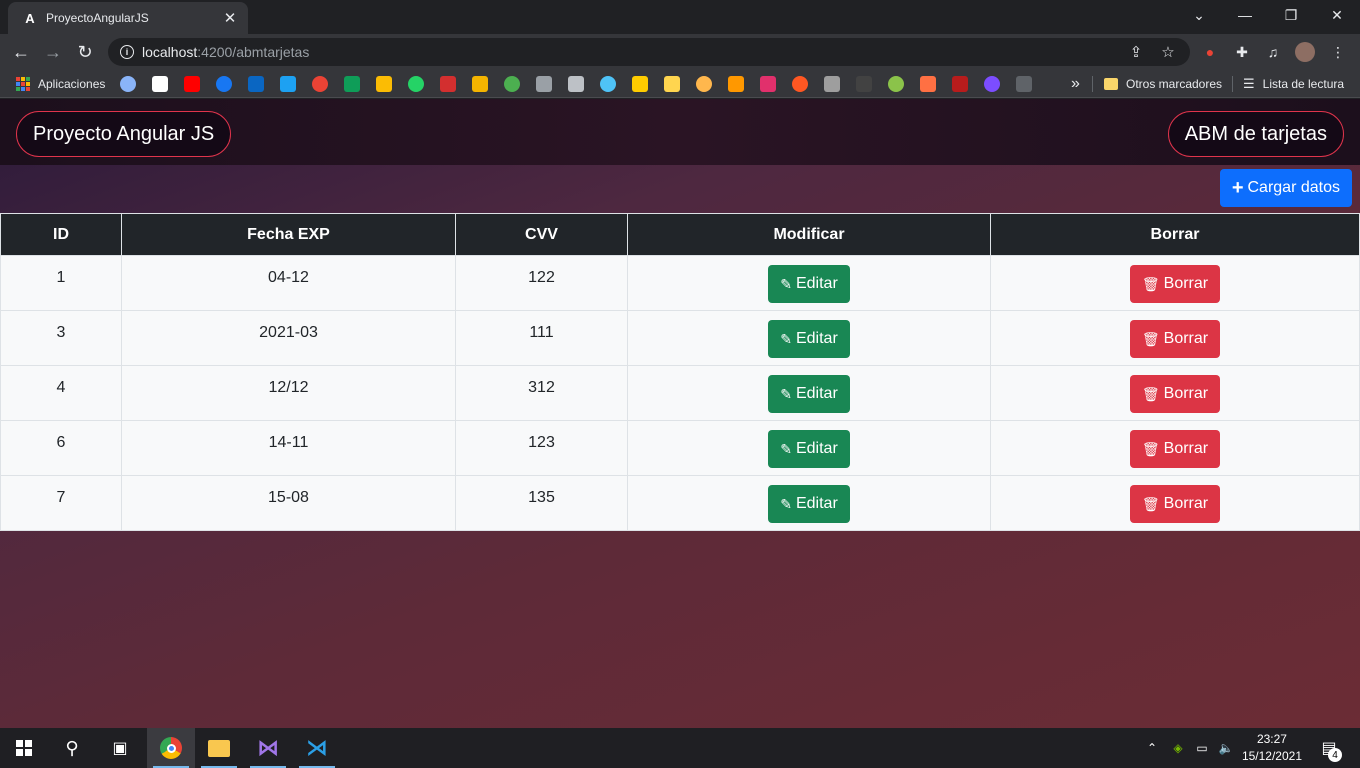 This screenshot has width=1360, height=768. I want to click on taskbar-vscode: ⋊, so click(317, 748).